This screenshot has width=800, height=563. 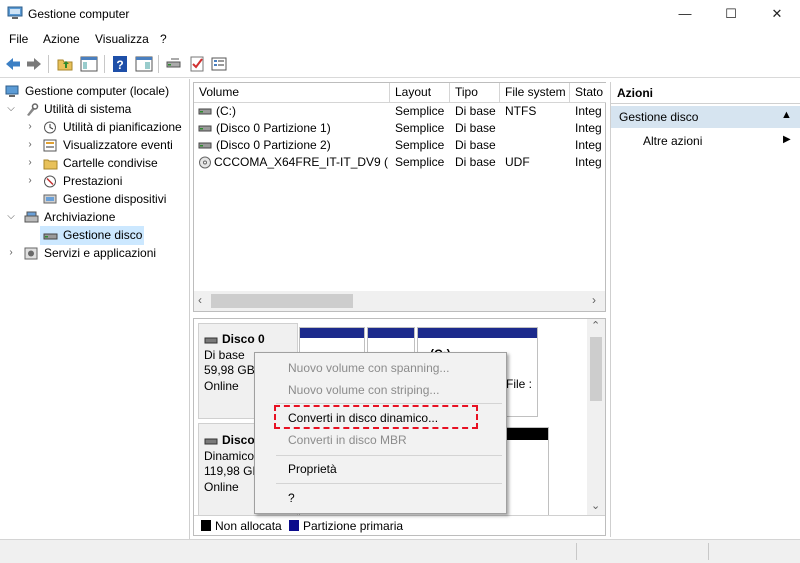 What do you see at coordinates (61, 39) in the screenshot?
I see `menu-action: Azione` at bounding box center [61, 39].